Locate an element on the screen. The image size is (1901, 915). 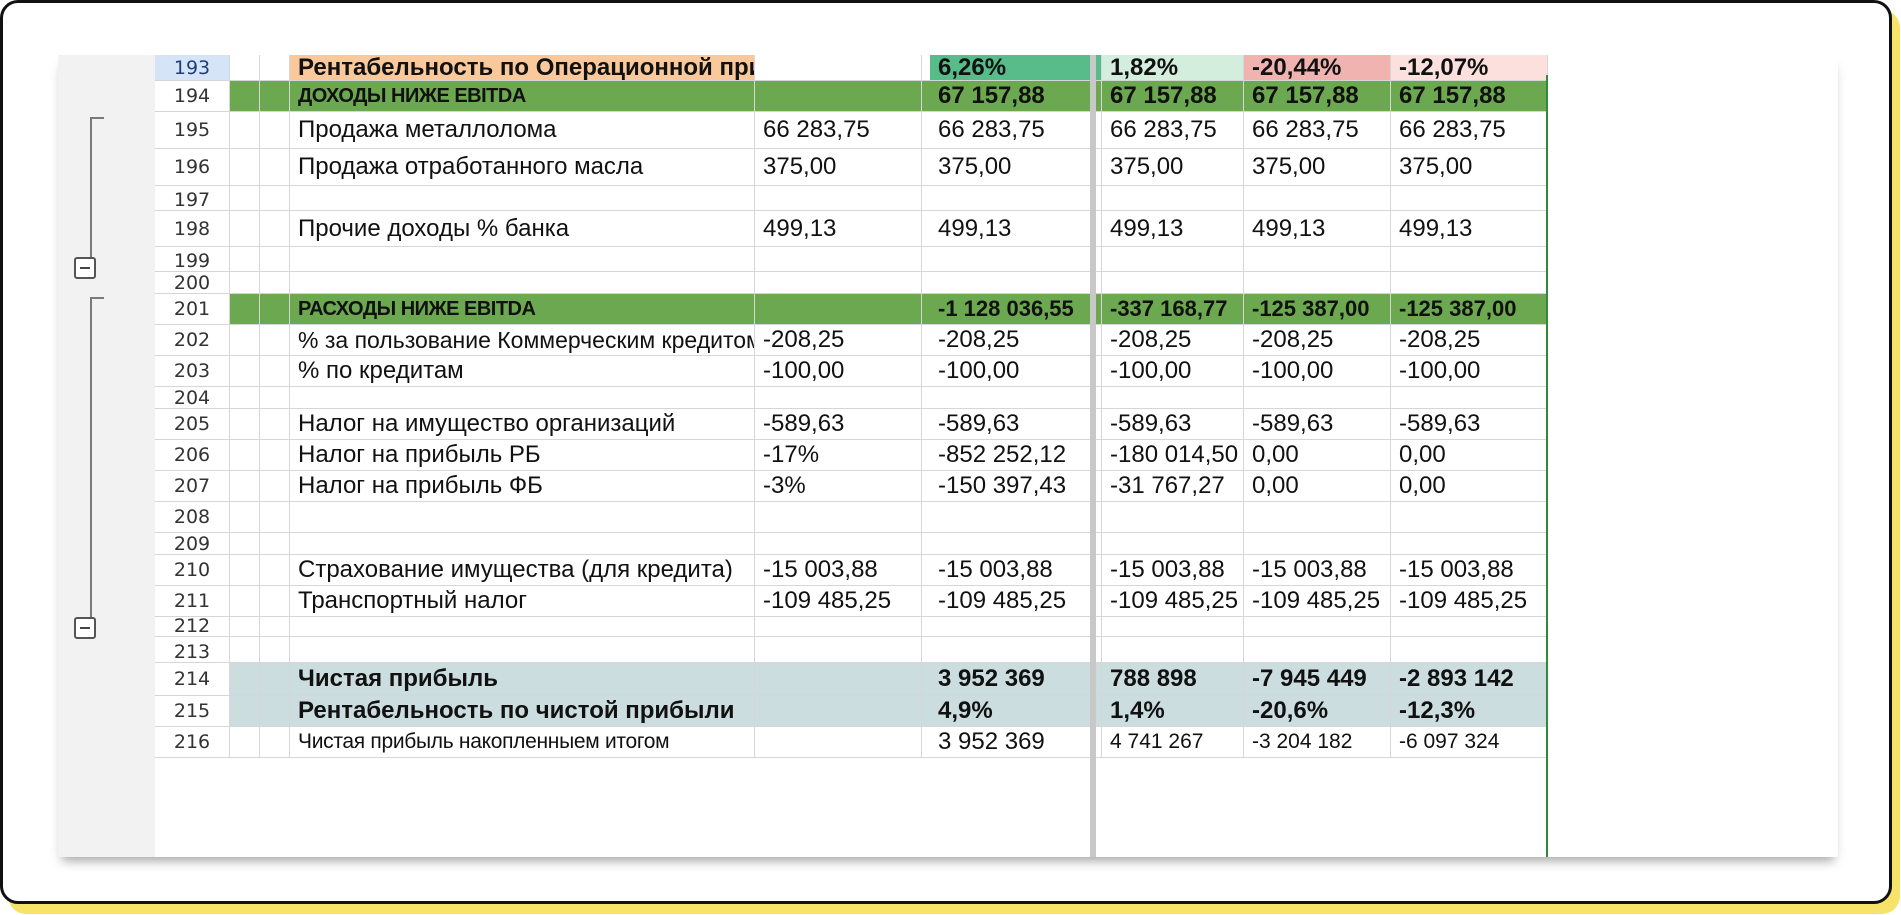
value-cell-4: -12,3% is located at coordinates (1469, 711).